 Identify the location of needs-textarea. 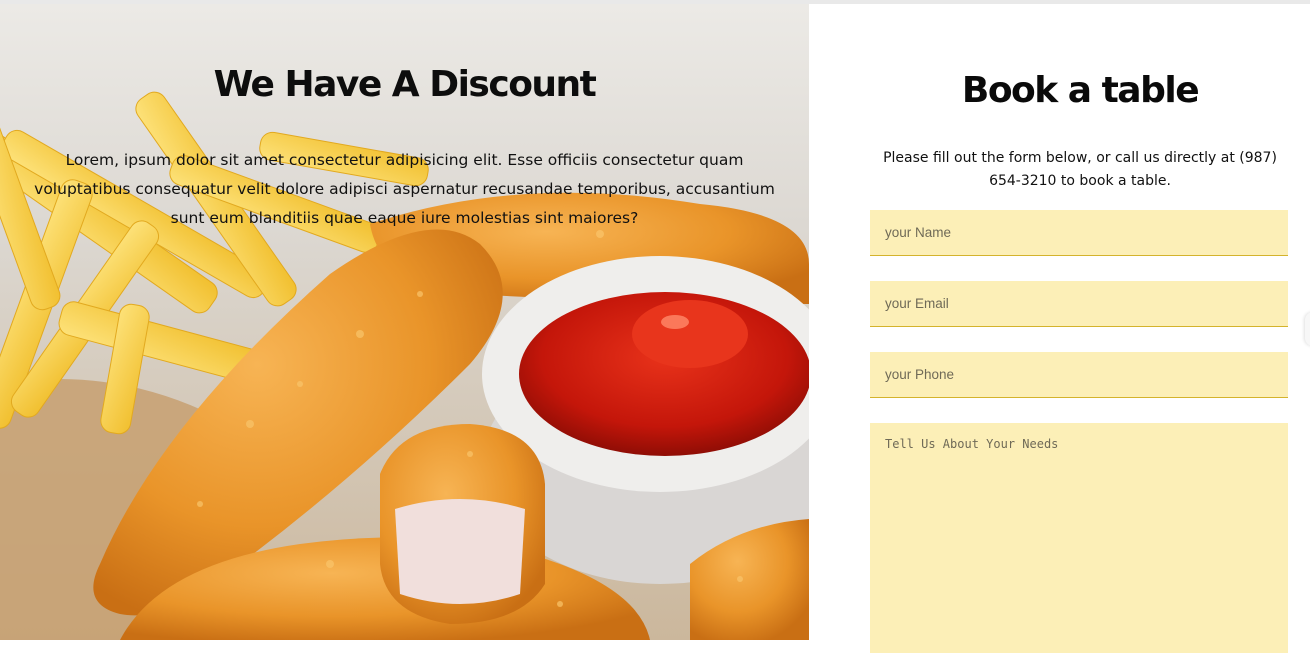
(1079, 538).